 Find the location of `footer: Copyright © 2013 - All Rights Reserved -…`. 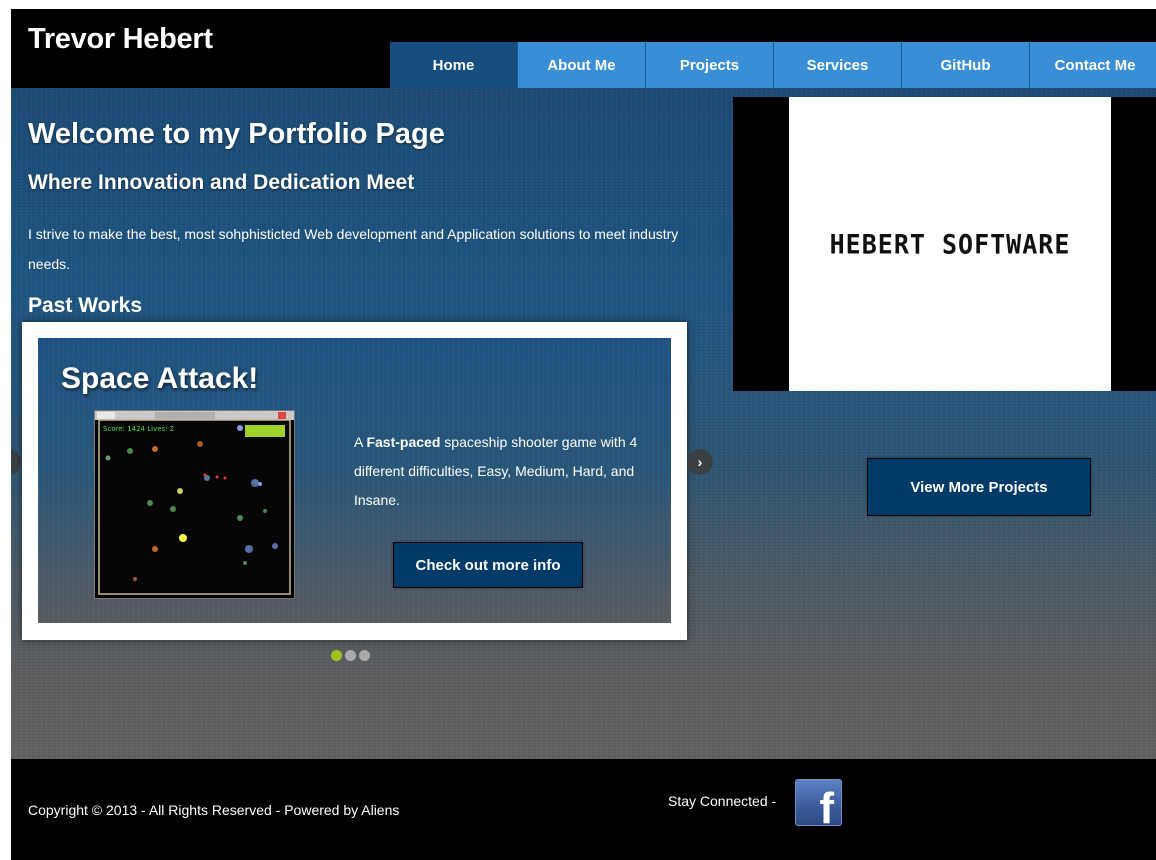

footer: Copyright © 2013 - All Rights Reserved -… is located at coordinates (583, 809).